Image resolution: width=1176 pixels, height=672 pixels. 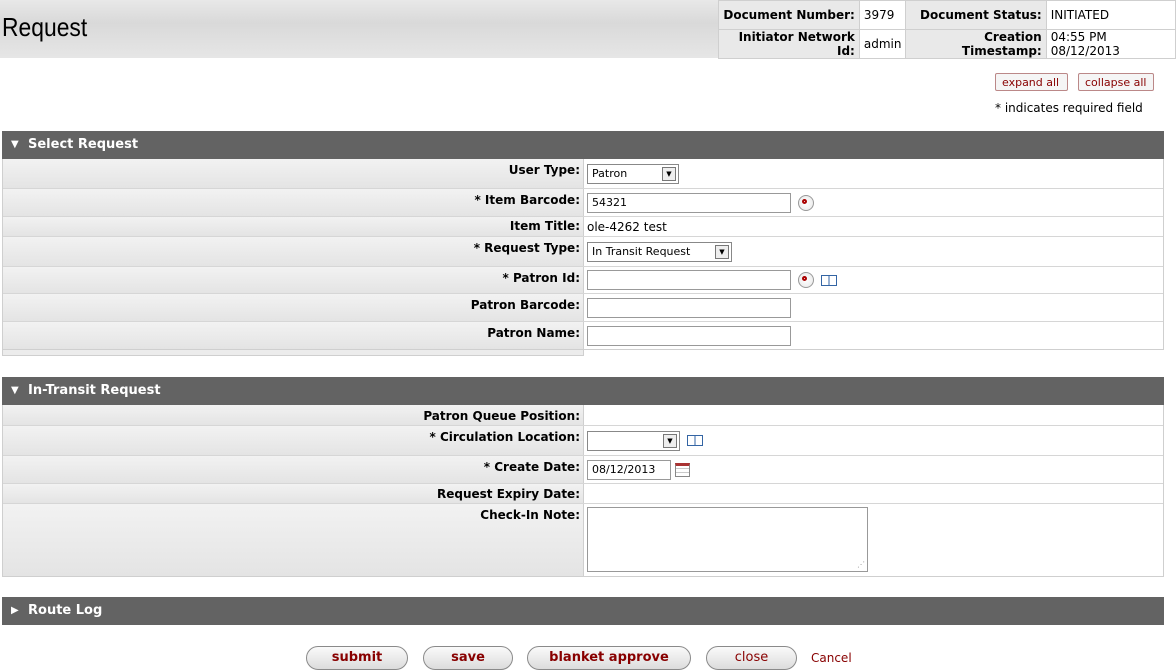 What do you see at coordinates (861, 565) in the screenshot?
I see `resize-grip-icon: ⋰` at bounding box center [861, 565].